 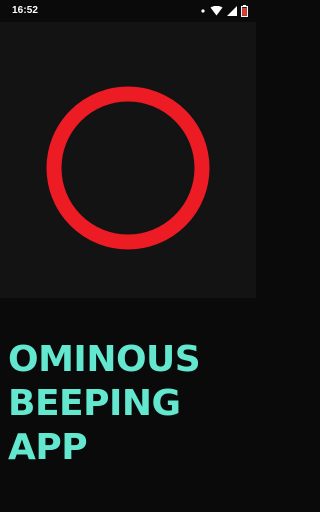 What do you see at coordinates (203, 11) in the screenshot?
I see `dot-icon` at bounding box center [203, 11].